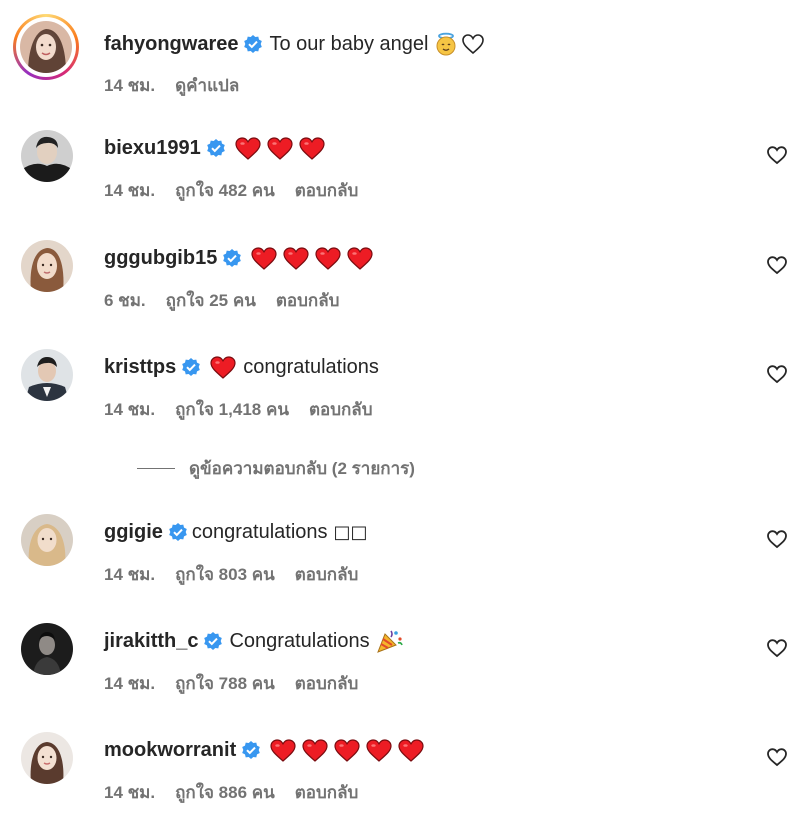 This screenshot has height=837, width=800. I want to click on divider-line, so click(156, 468).